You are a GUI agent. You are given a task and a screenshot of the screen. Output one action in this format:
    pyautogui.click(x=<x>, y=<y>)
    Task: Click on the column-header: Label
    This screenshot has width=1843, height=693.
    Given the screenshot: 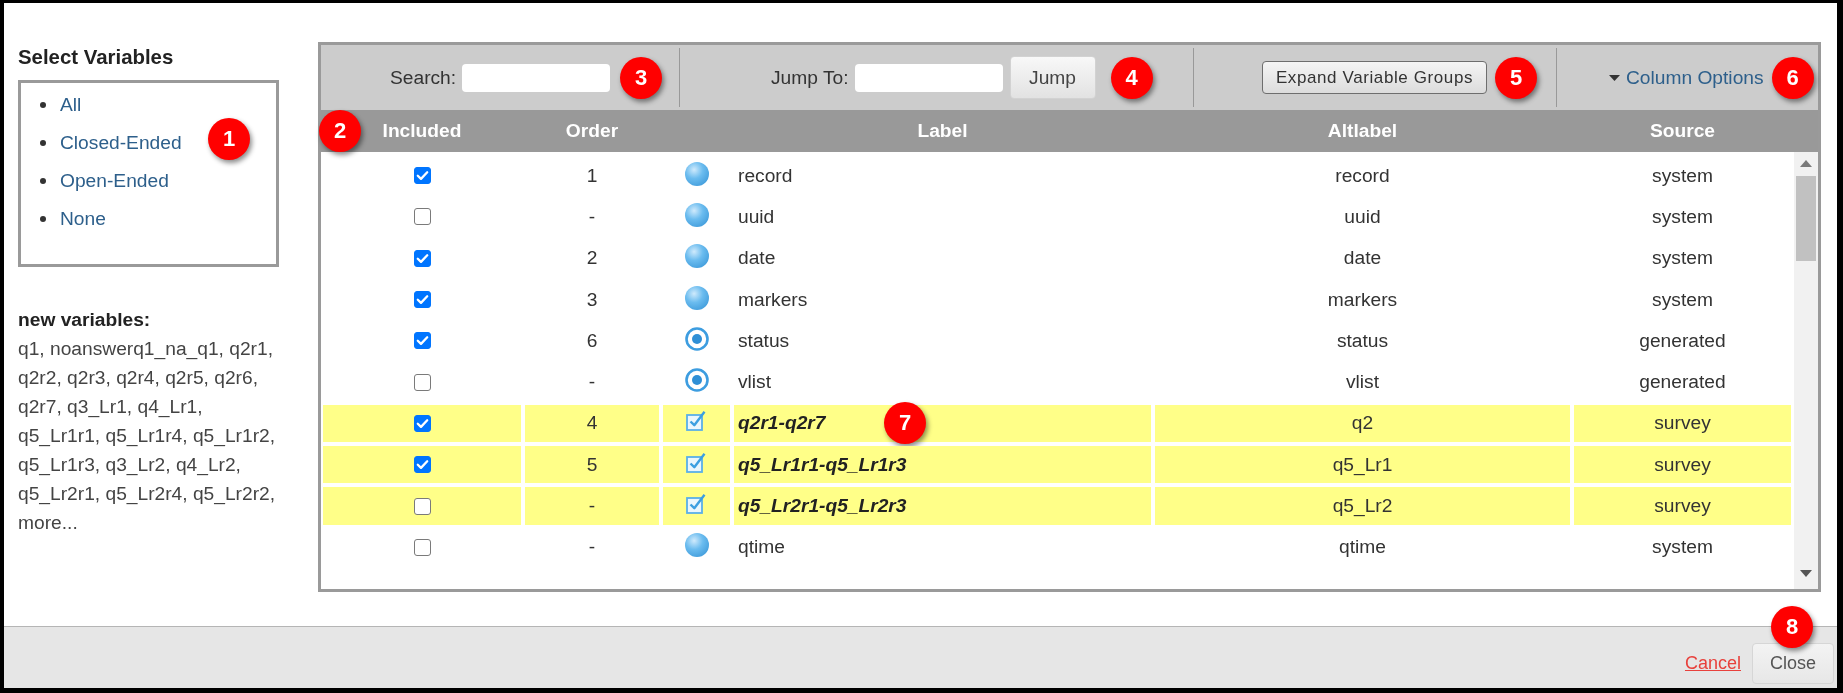 What is the action you would take?
    pyautogui.click(x=942, y=131)
    